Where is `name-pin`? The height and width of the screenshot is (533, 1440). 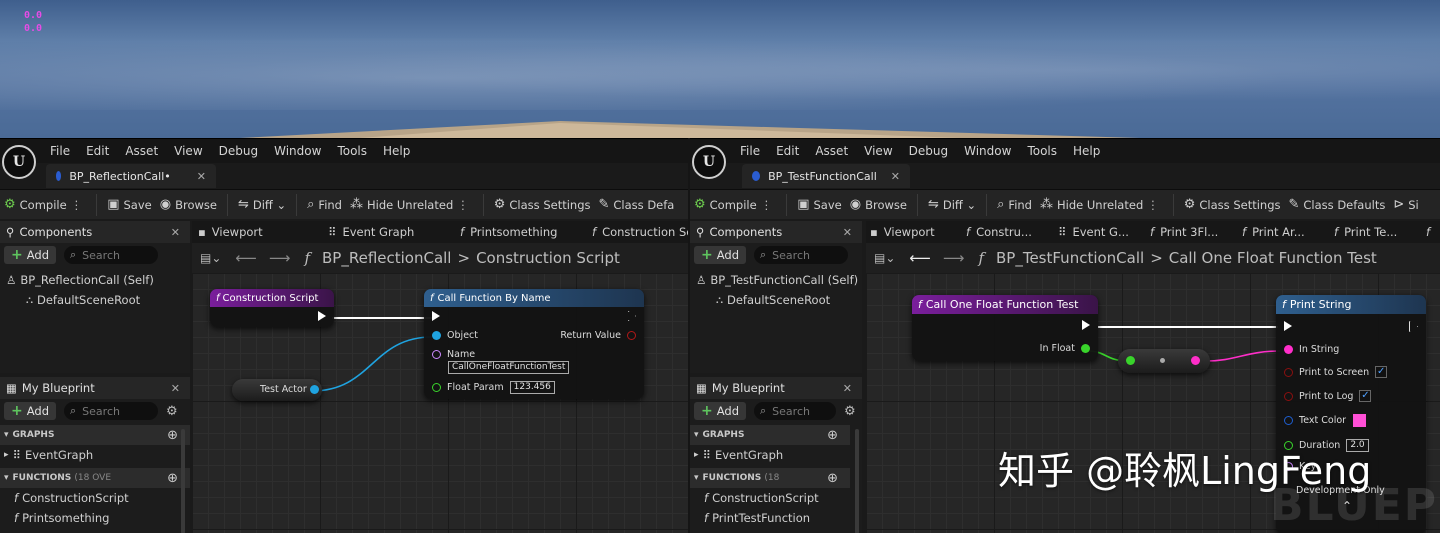 name-pin is located at coordinates (436, 354).